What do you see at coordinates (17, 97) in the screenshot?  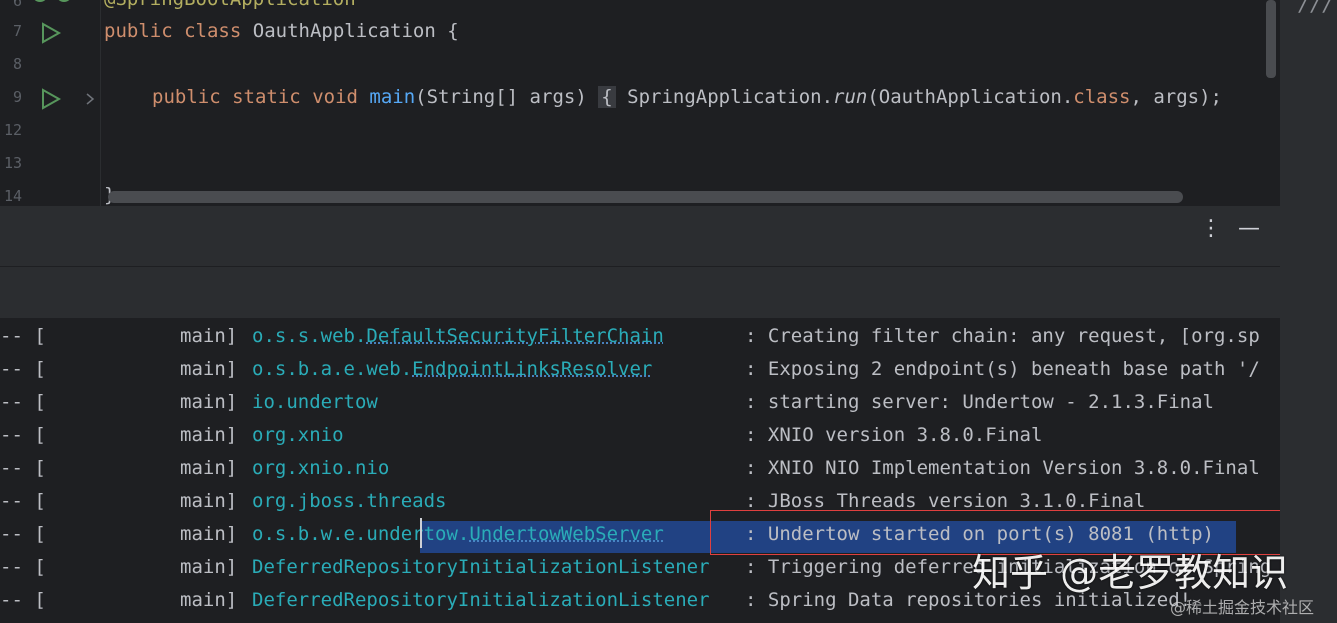 I see `line-number: 9` at bounding box center [17, 97].